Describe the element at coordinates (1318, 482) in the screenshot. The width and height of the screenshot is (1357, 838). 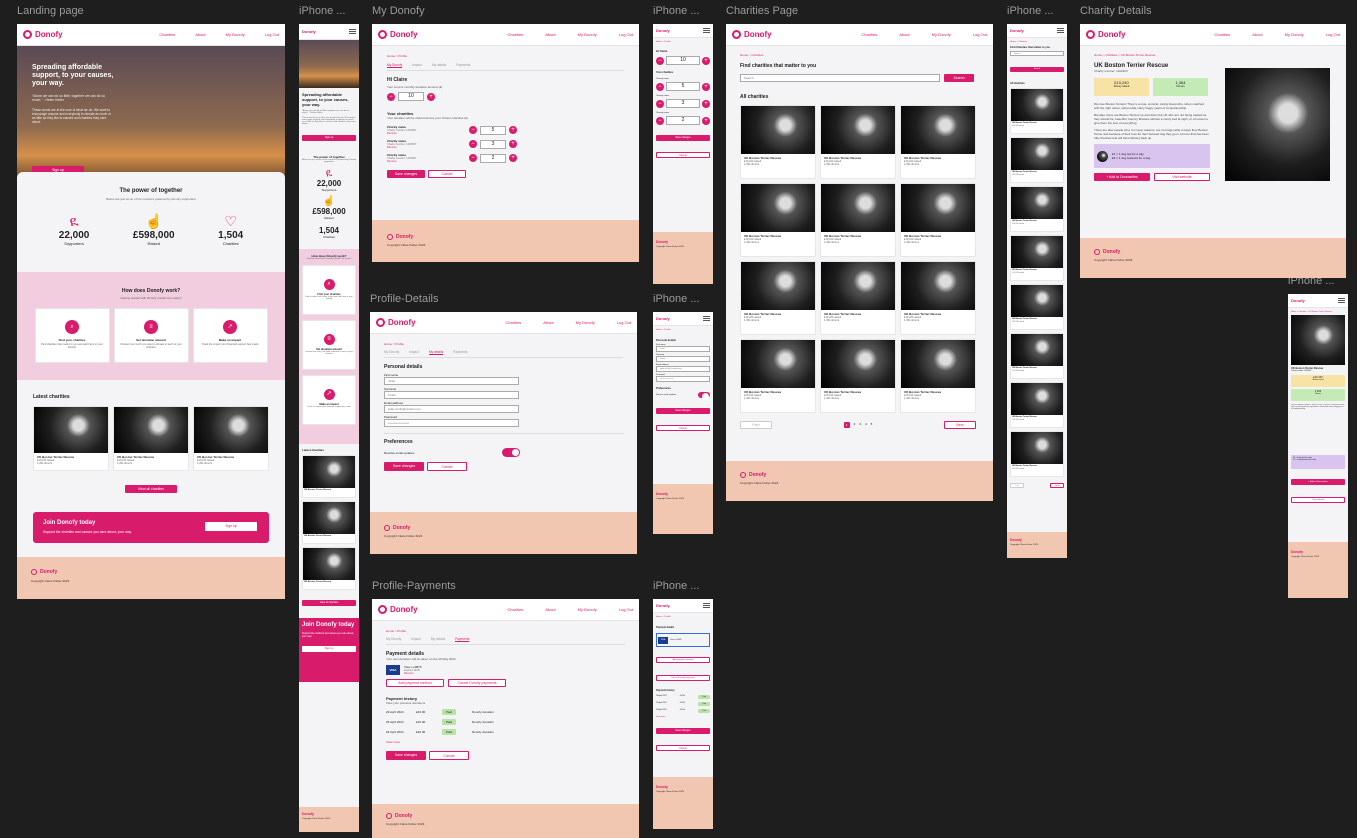
I see `add-to-donofy-button: + Add to Donoanfies` at that location.